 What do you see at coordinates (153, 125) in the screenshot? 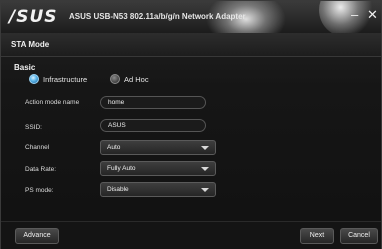
I see `ssid-field: ASUS` at bounding box center [153, 125].